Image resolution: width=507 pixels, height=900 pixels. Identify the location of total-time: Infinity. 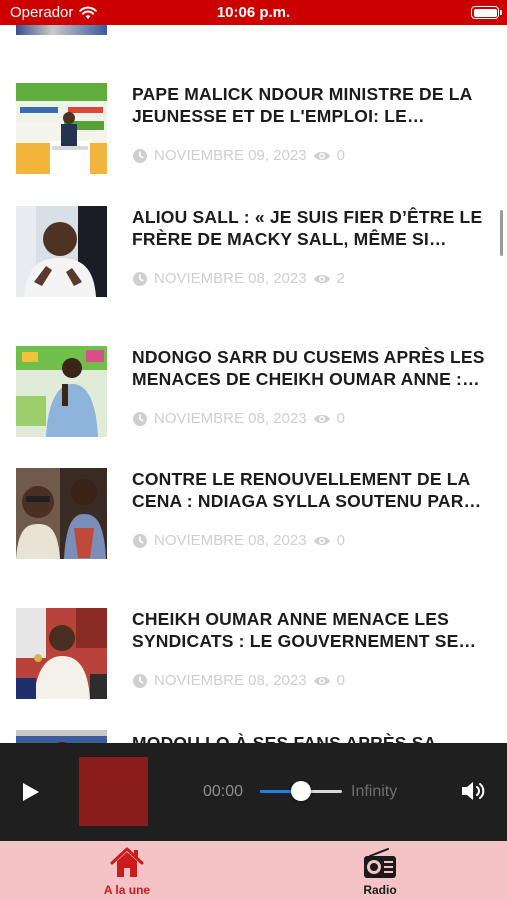
(374, 791).